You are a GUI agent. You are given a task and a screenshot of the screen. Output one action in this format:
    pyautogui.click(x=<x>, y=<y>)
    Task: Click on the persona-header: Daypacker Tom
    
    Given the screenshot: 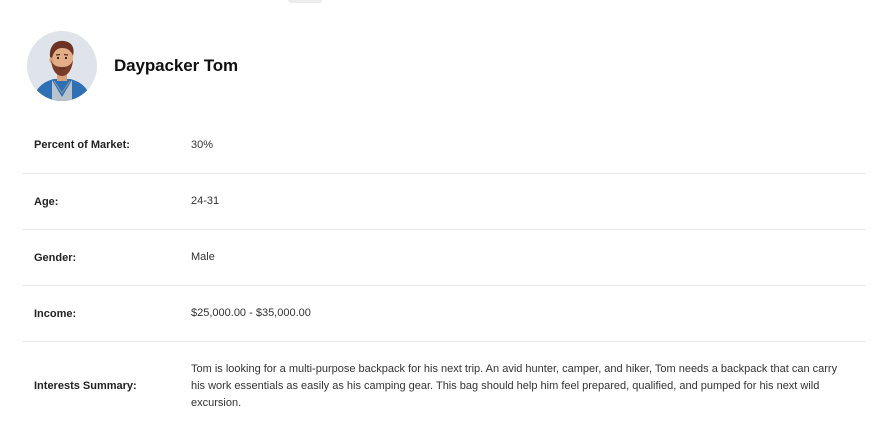 What is the action you would take?
    pyautogui.click(x=132, y=66)
    